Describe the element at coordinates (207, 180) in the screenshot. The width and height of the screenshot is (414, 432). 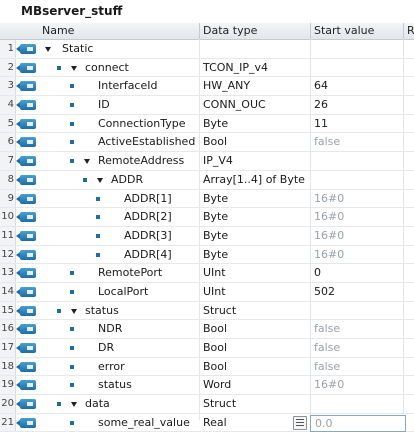
I see `table-row: 8 ADDR Array[1..4] of Byte` at that location.